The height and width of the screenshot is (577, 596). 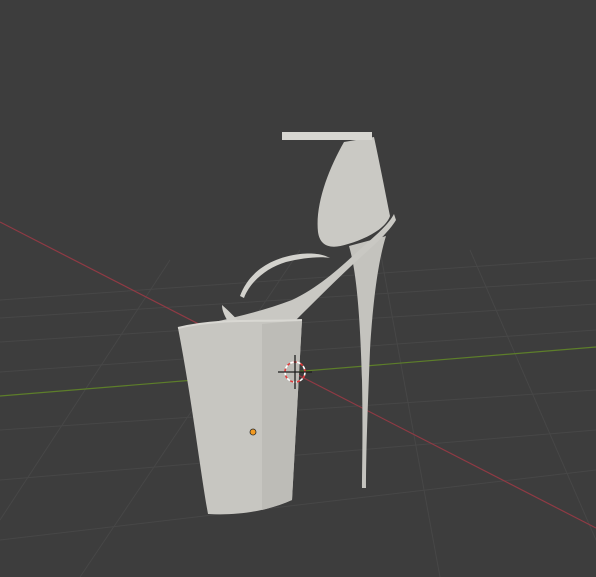 I want to click on object-origin-dot, so click(x=253, y=432).